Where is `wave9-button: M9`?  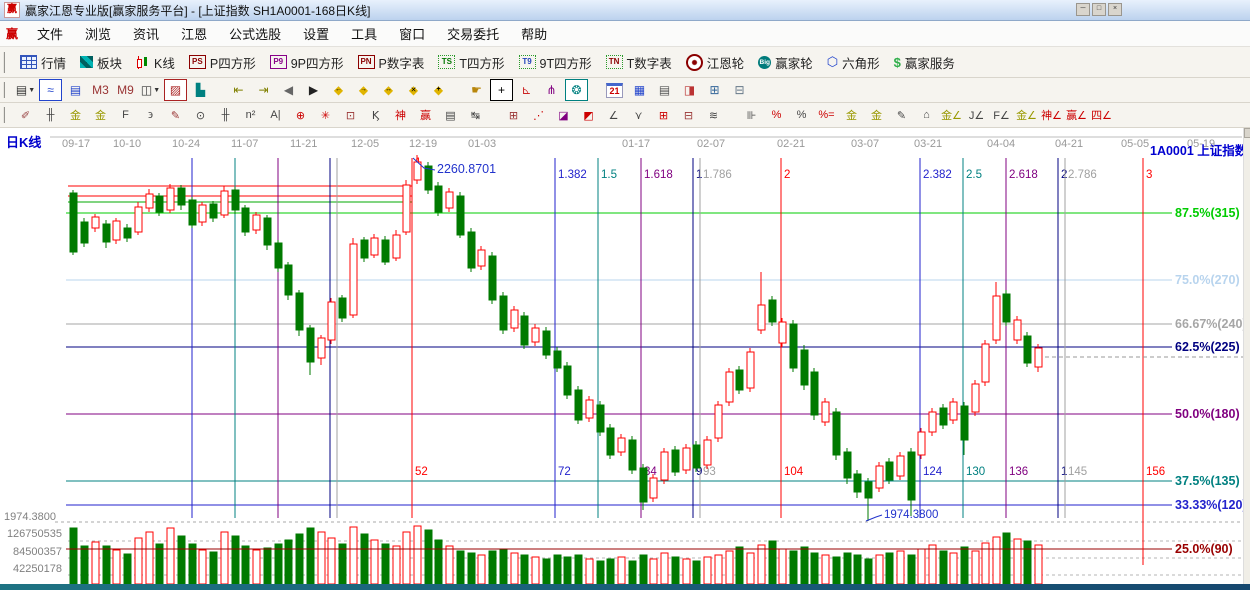
wave9-button: M9 is located at coordinates (125, 90).